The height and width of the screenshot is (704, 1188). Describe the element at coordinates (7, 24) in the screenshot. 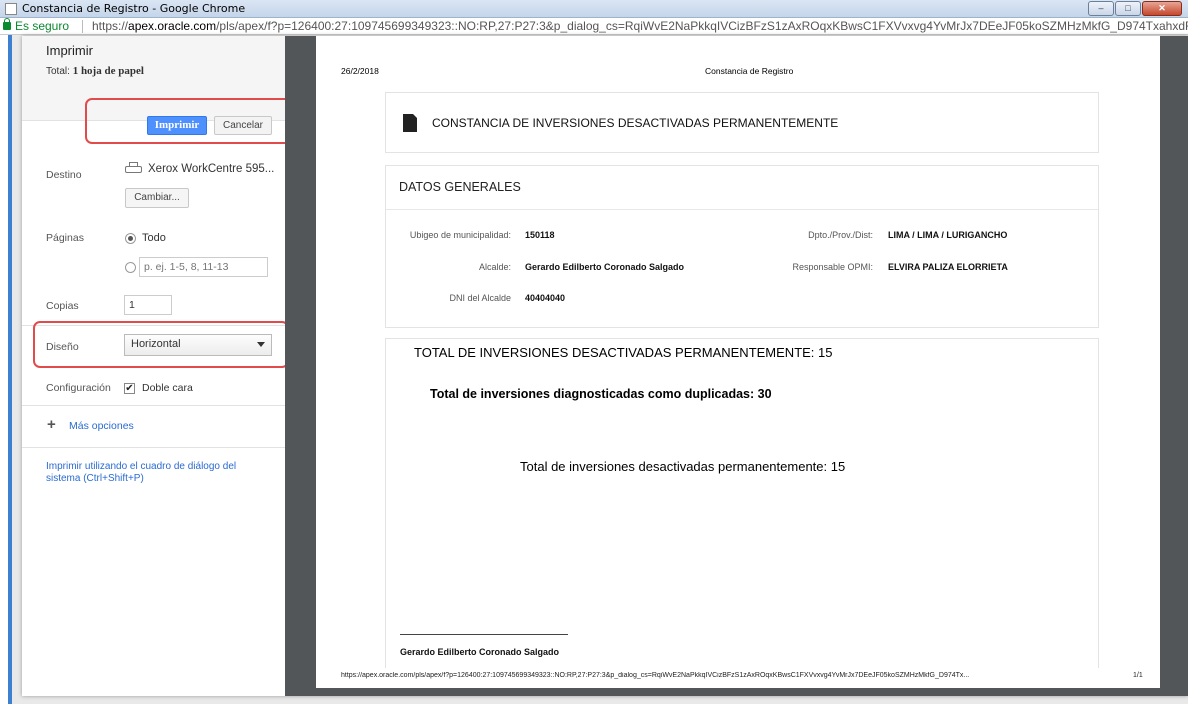

I see `lock-icon` at that location.